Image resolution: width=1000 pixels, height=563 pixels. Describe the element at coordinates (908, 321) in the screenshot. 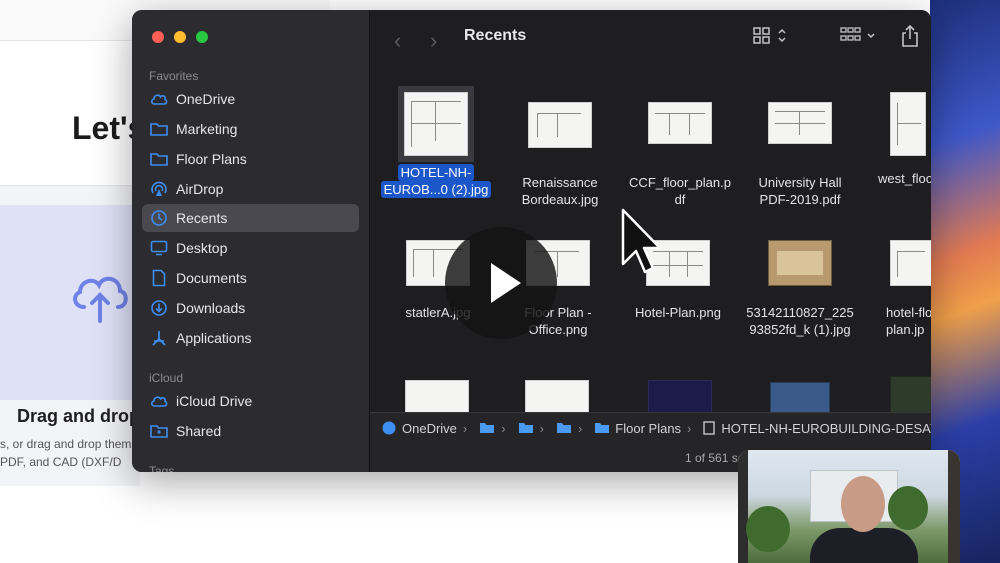

I see `file-name: hotel-flo plan.jp` at that location.